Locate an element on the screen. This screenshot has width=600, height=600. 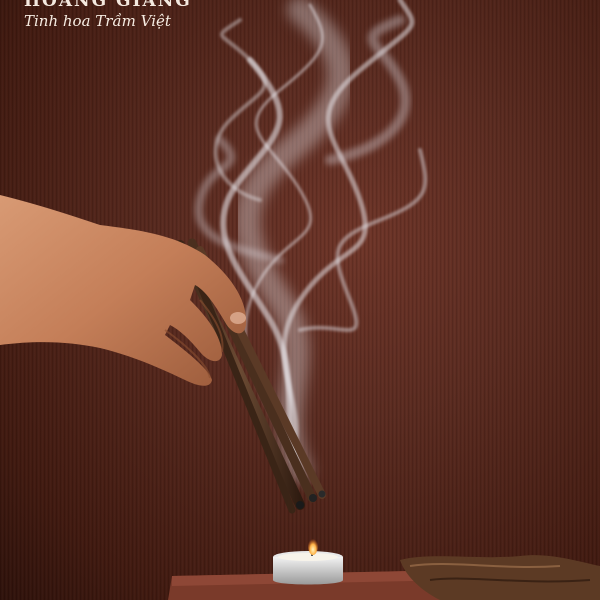
brand-logo: HOÀNG GIANG Tinh hoa Trầm Việt is located at coordinates (105, 20).